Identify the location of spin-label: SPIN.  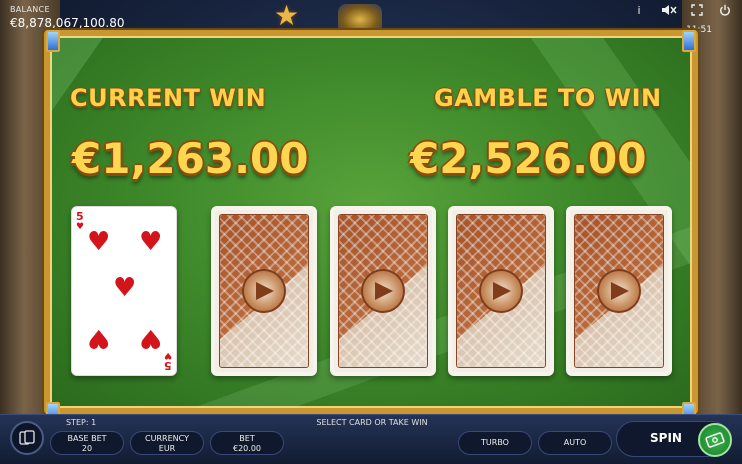
(666, 438).